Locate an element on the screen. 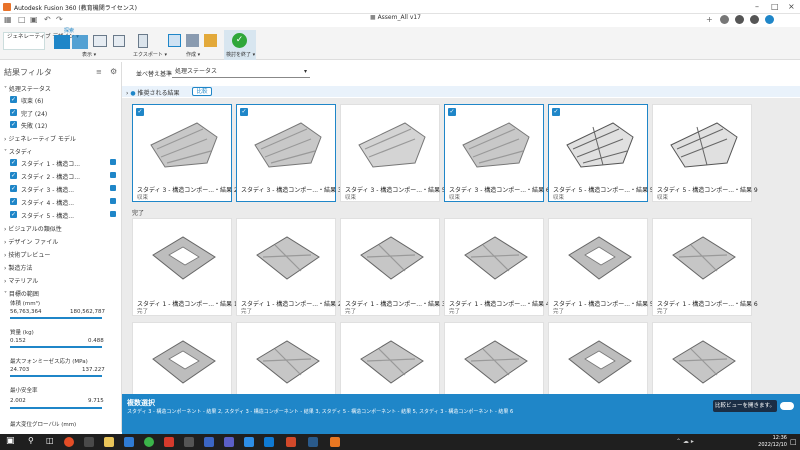 The width and height of the screenshot is (800, 450). create-table-icon is located at coordinates (174, 40).